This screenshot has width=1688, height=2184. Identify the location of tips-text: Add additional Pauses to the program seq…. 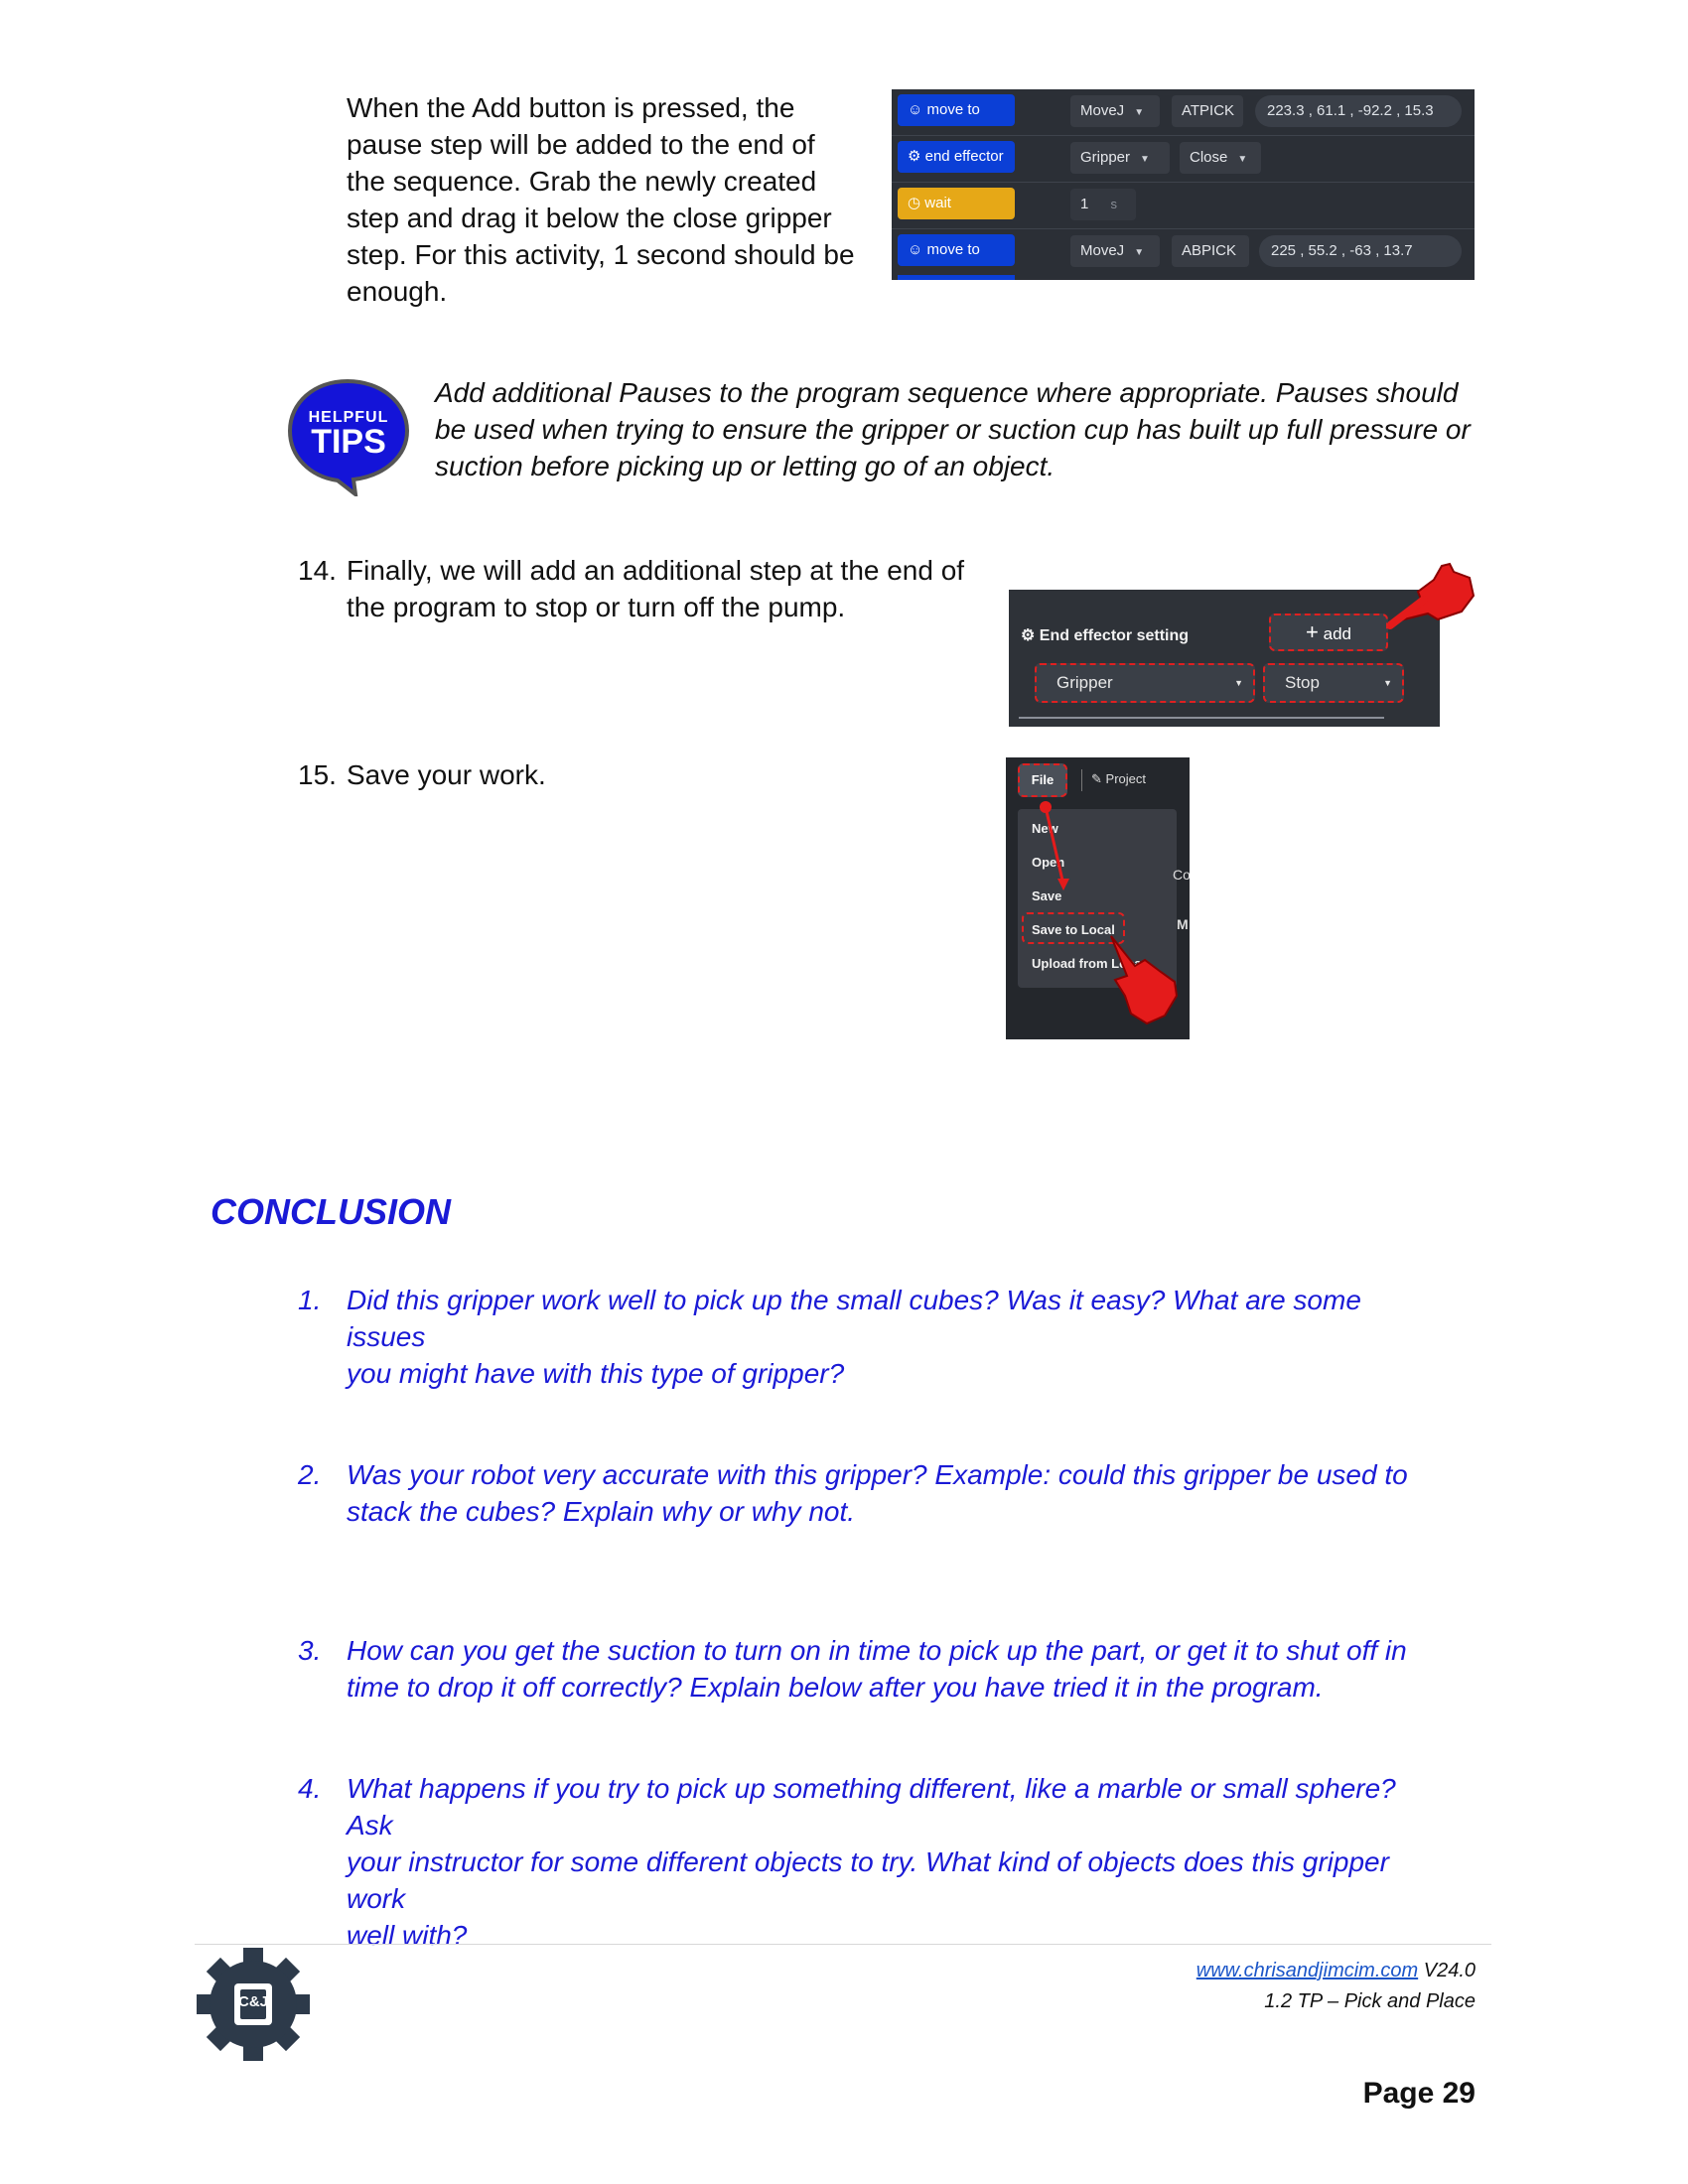
(961, 429).